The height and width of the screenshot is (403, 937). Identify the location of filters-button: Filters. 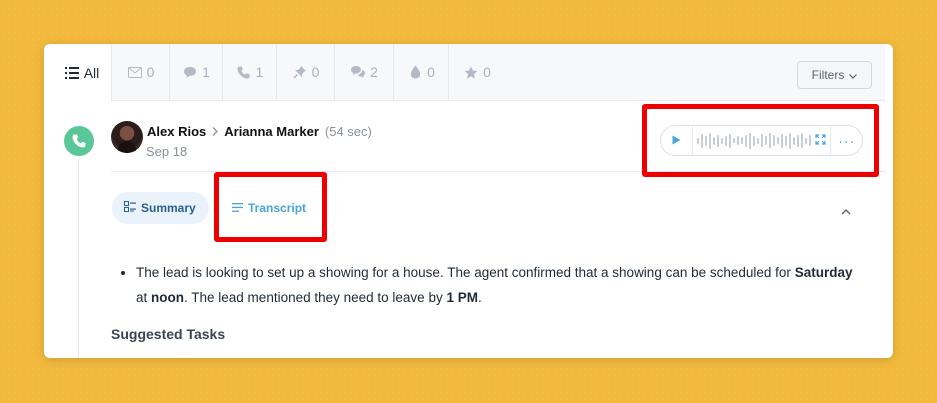
(834, 75).